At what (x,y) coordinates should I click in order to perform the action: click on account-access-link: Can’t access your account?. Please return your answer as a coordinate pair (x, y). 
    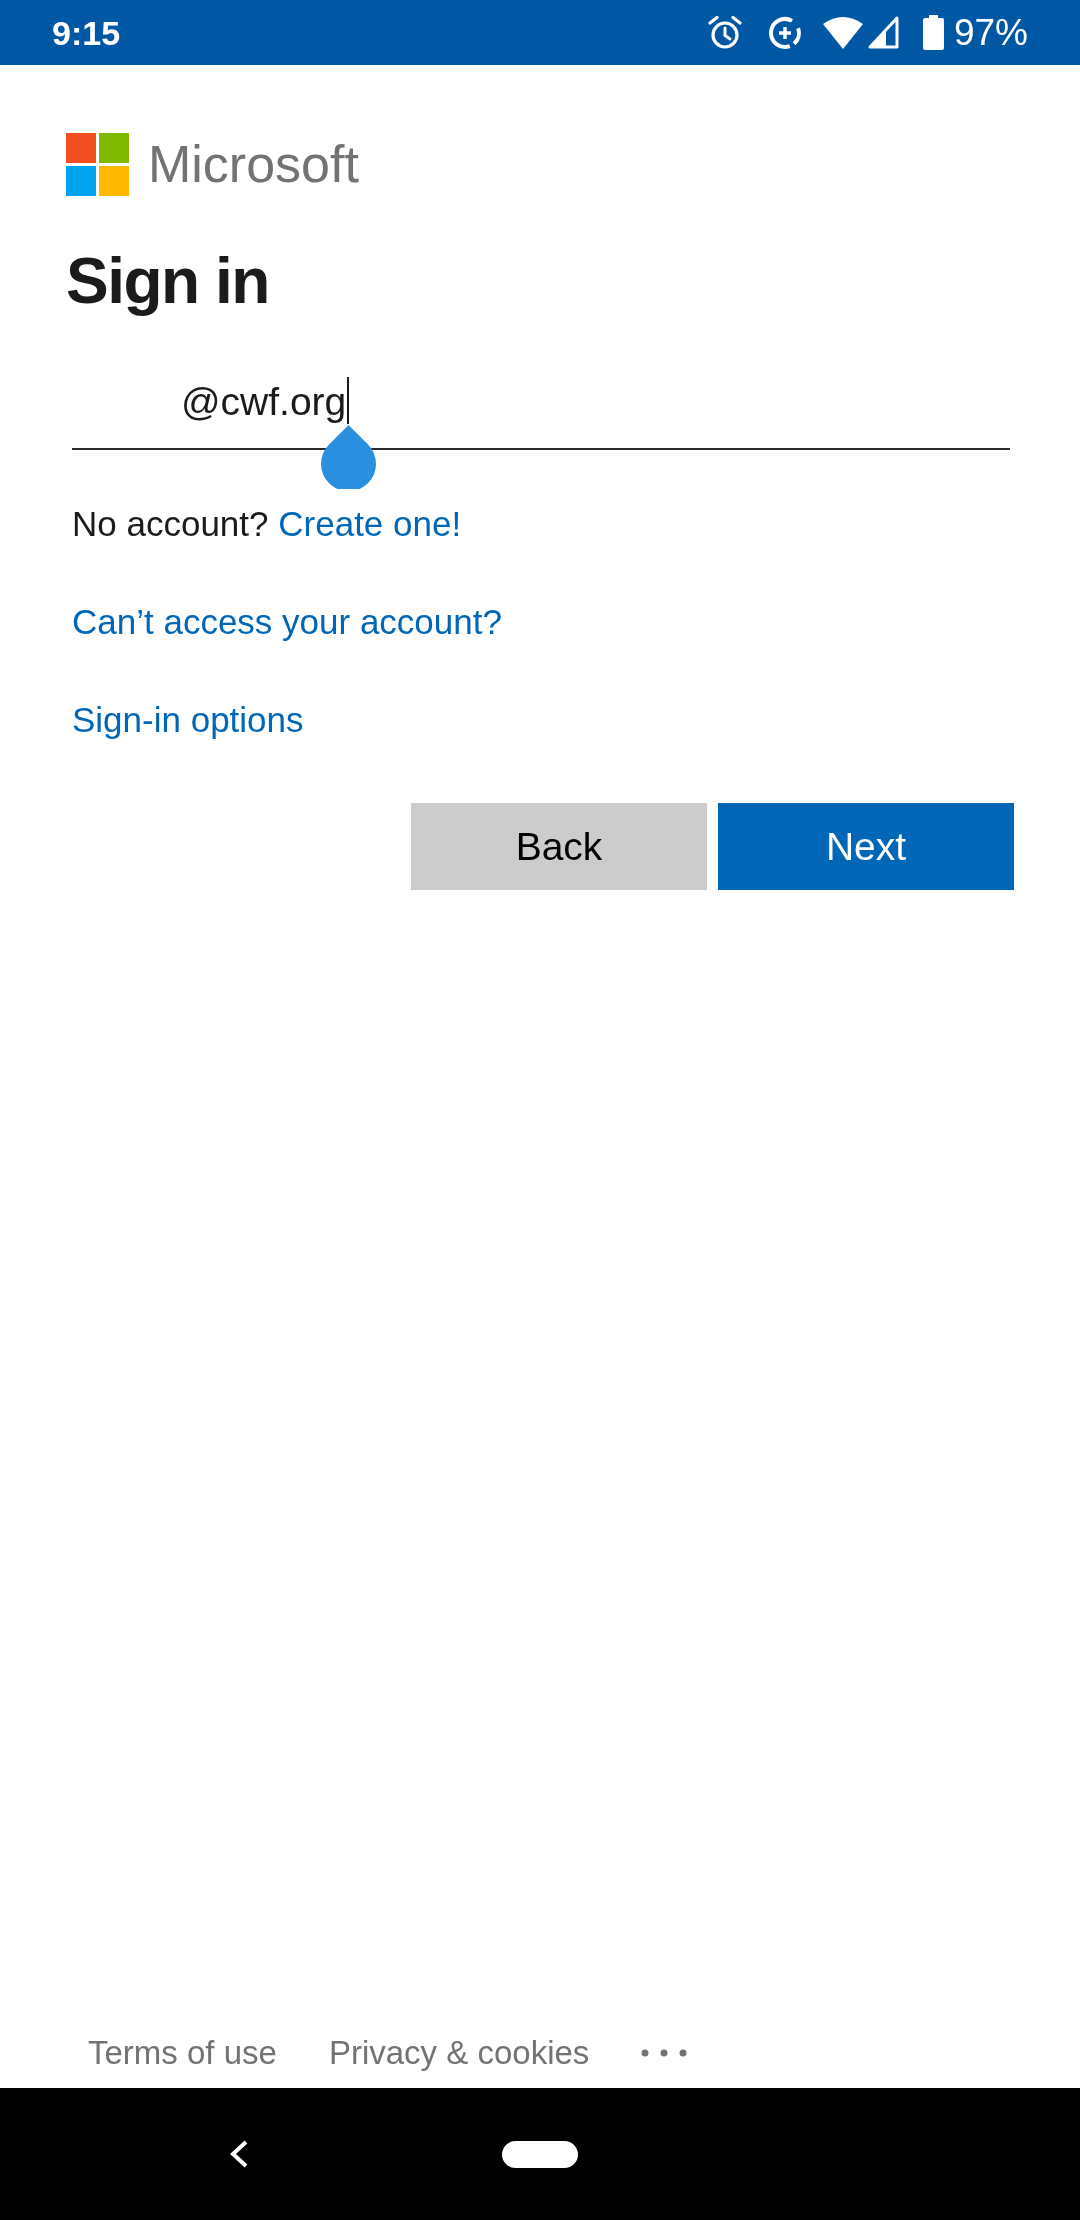
    Looking at the image, I should click on (287, 622).